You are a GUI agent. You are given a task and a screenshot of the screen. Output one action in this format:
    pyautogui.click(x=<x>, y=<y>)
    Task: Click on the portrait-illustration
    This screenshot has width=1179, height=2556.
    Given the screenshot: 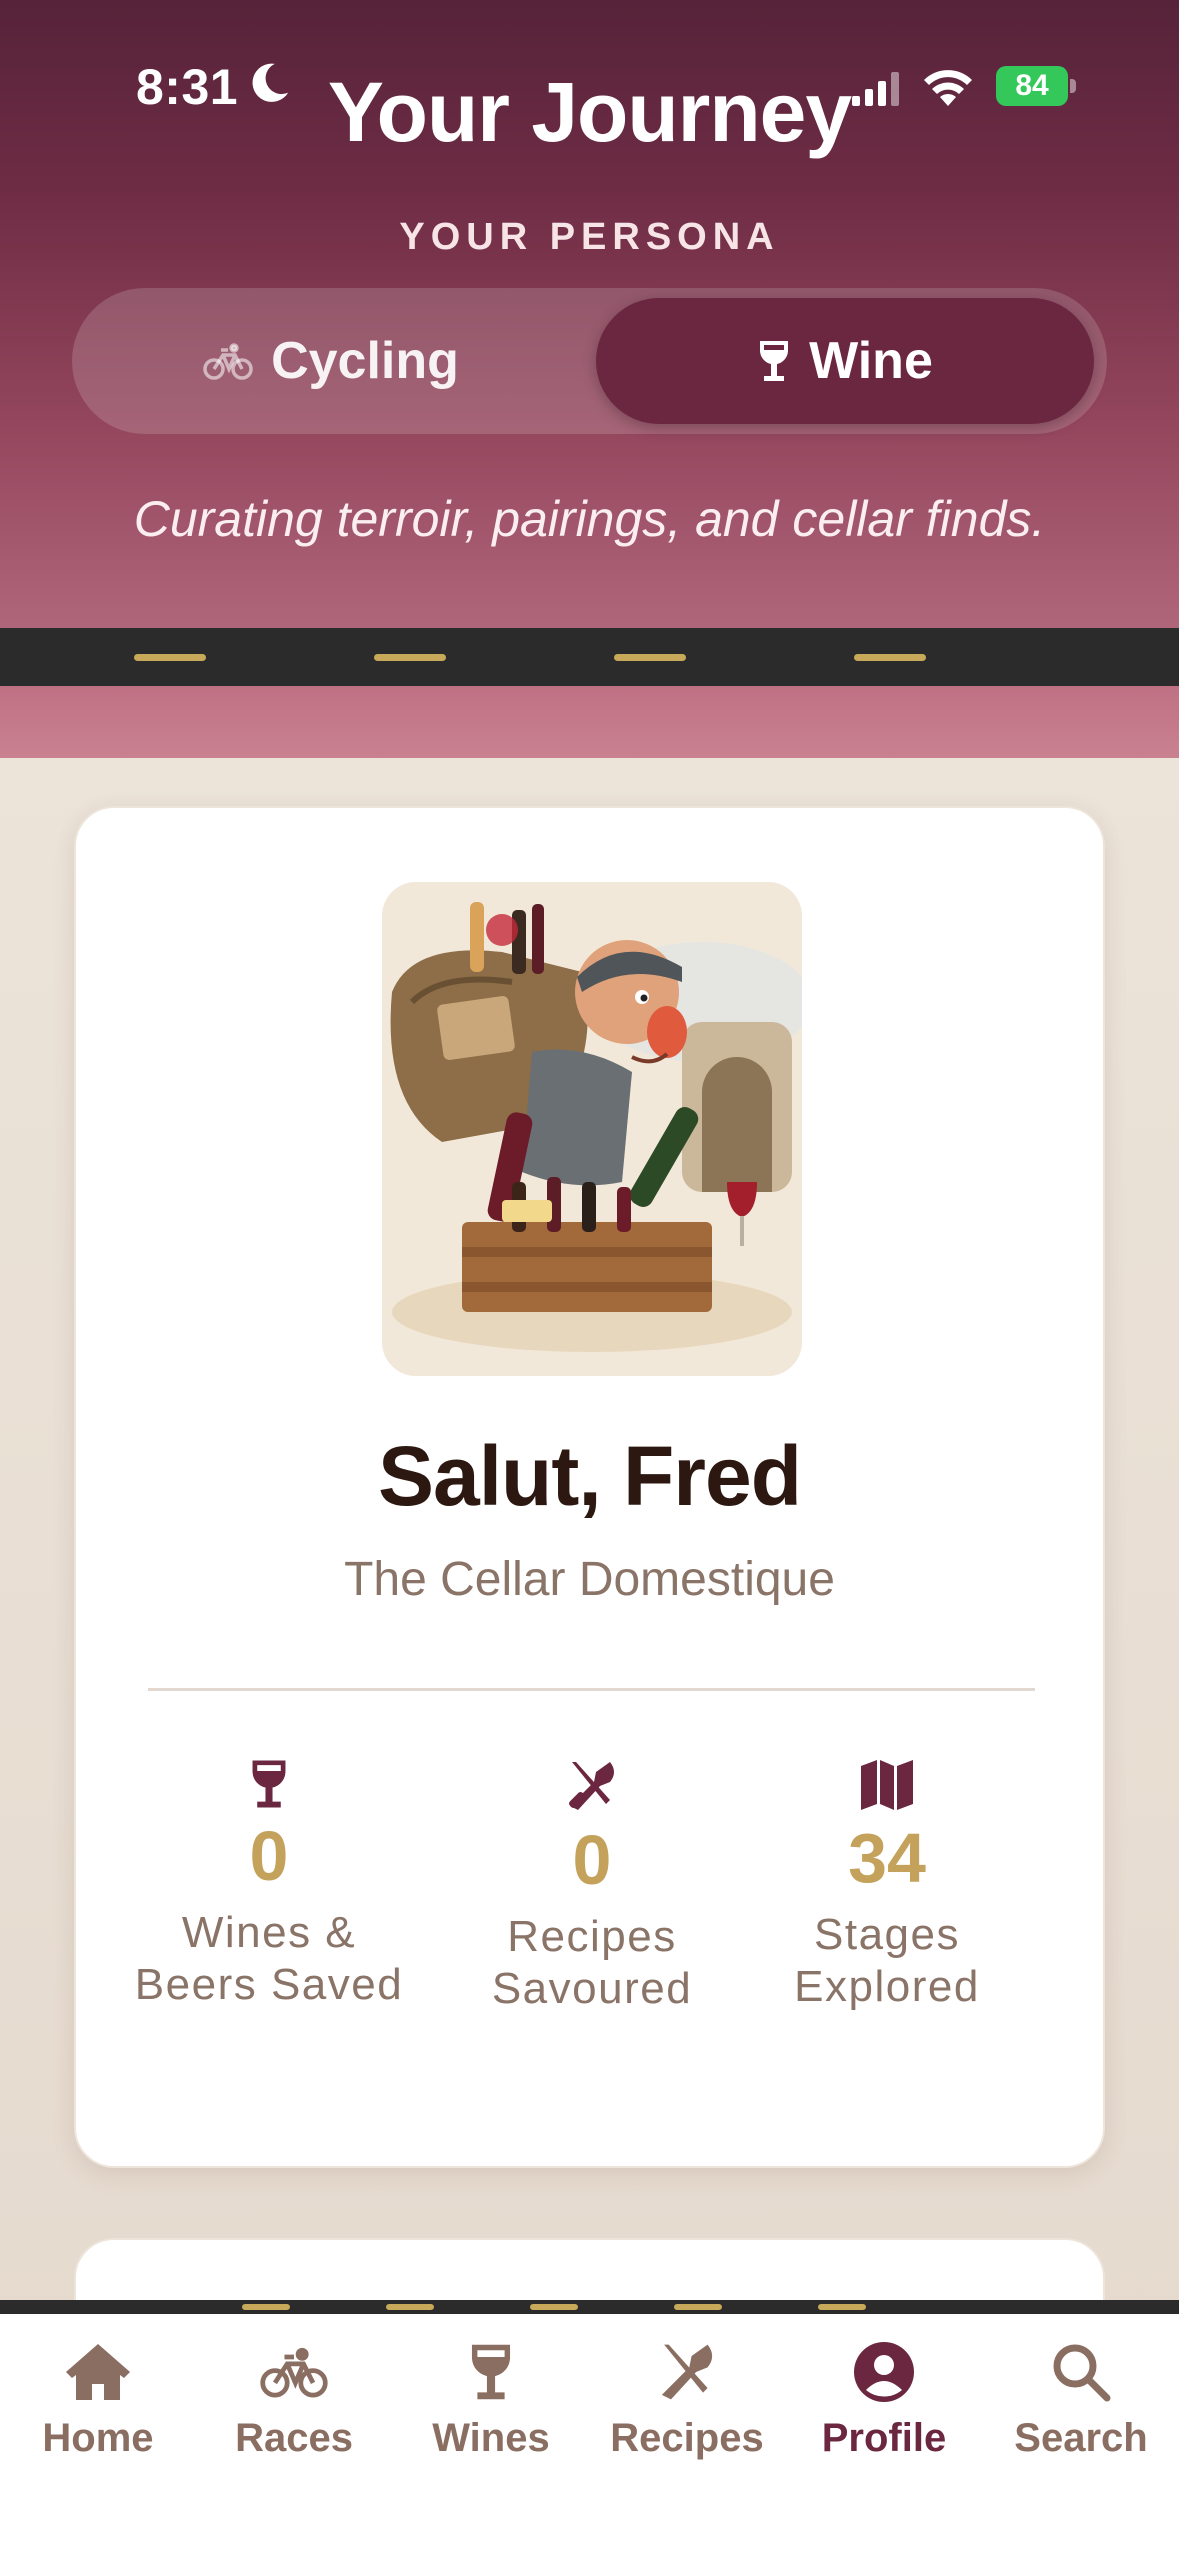 What is the action you would take?
    pyautogui.click(x=592, y=1129)
    